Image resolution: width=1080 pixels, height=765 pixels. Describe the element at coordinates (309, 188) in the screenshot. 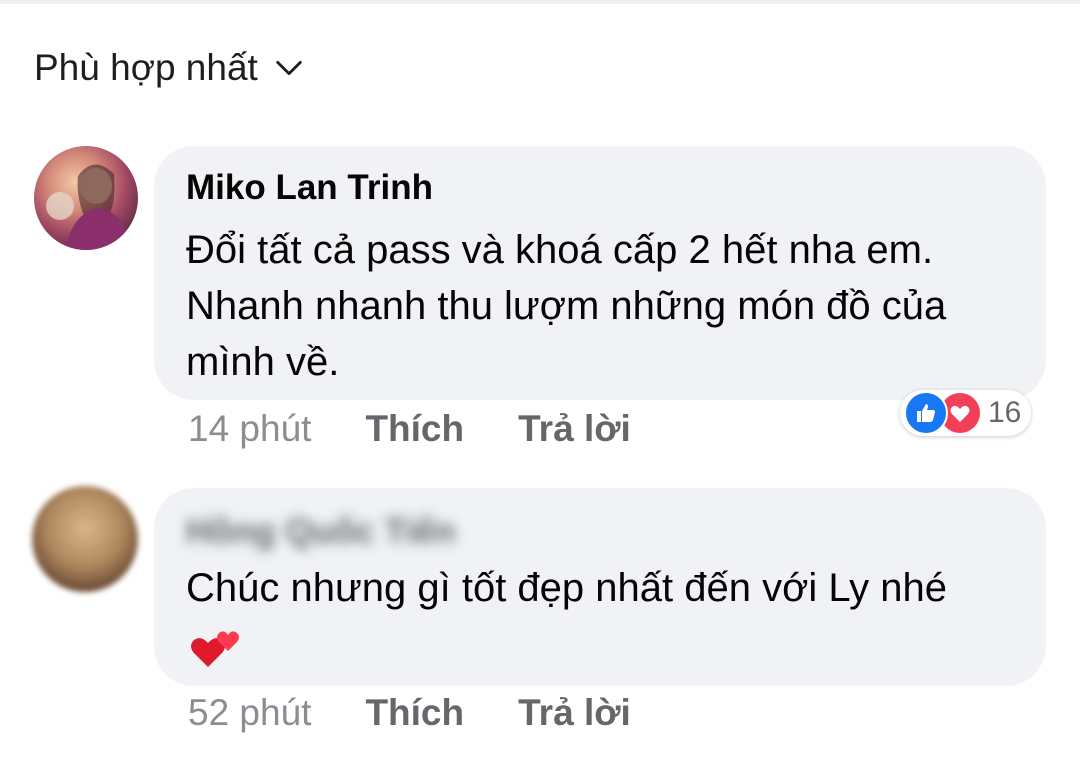

I see `comment-author: Miko Lan Trinh` at that location.